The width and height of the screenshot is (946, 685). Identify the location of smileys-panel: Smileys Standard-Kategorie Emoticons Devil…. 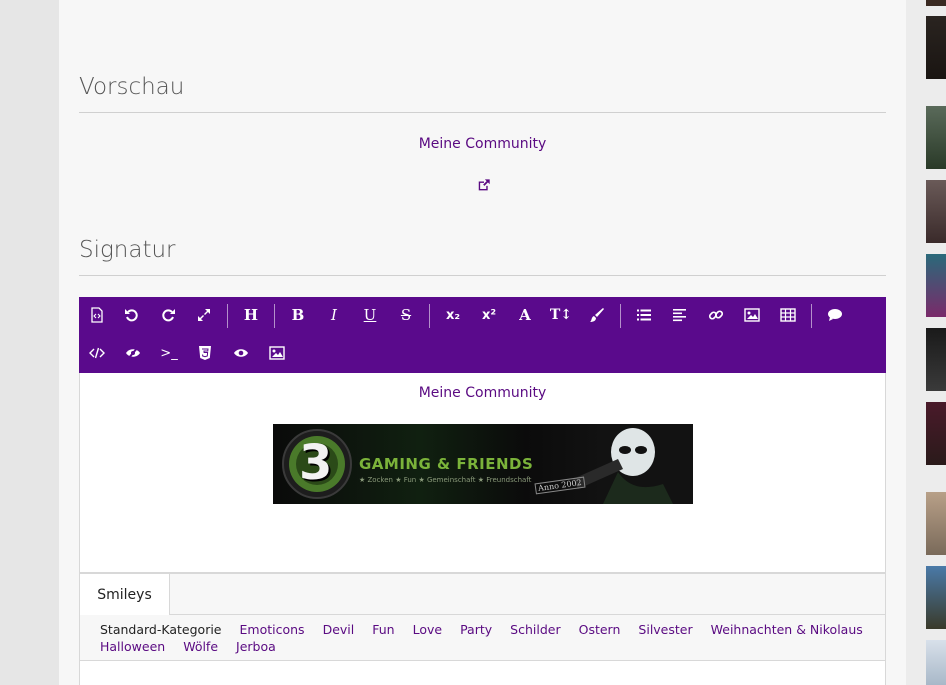
(482, 629).